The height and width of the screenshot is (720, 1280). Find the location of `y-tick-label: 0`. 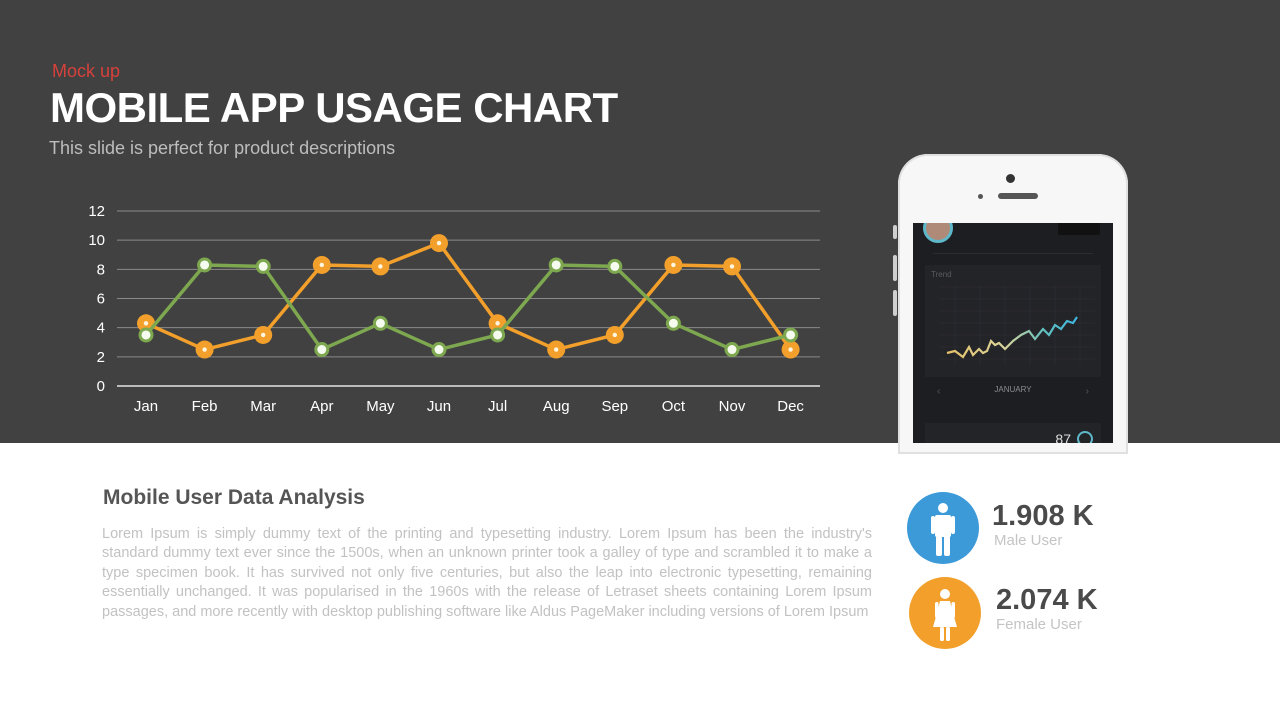

y-tick-label: 0 is located at coordinates (101, 386).